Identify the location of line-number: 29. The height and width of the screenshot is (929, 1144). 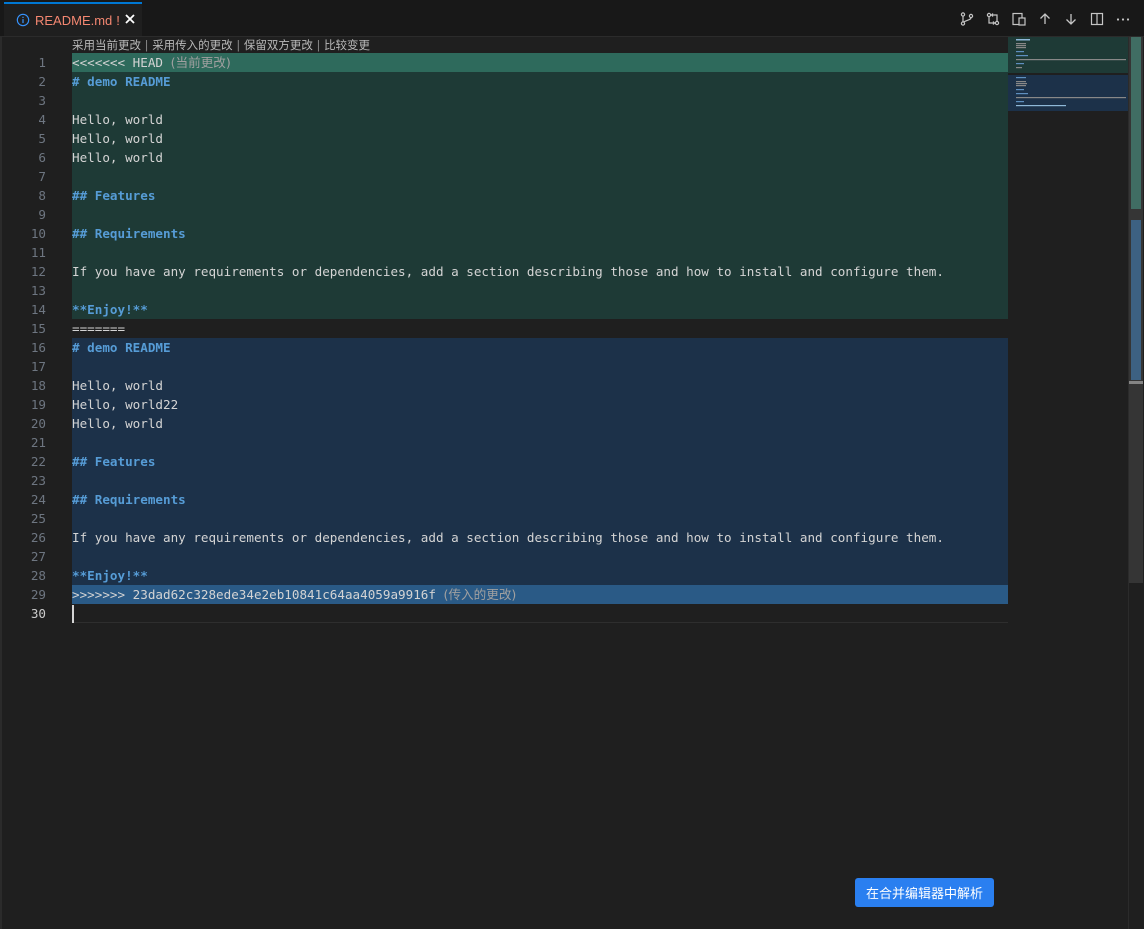
(38, 594).